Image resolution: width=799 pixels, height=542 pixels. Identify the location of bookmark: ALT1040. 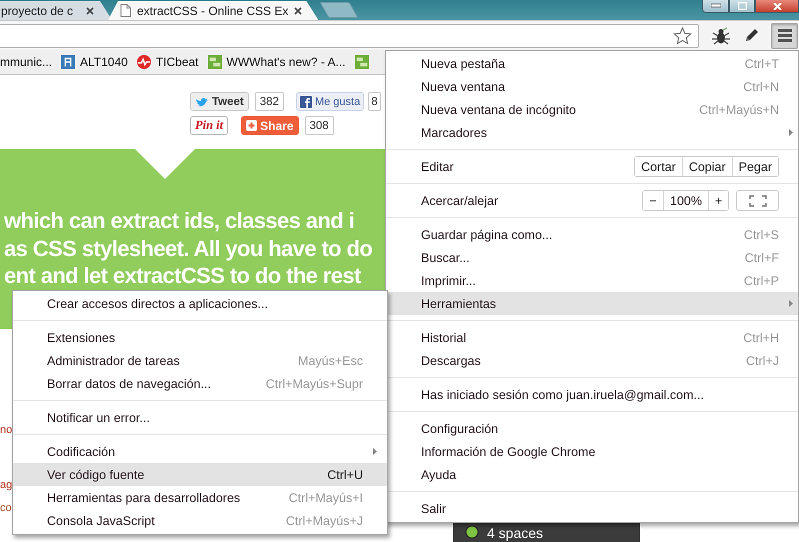
(94, 62).